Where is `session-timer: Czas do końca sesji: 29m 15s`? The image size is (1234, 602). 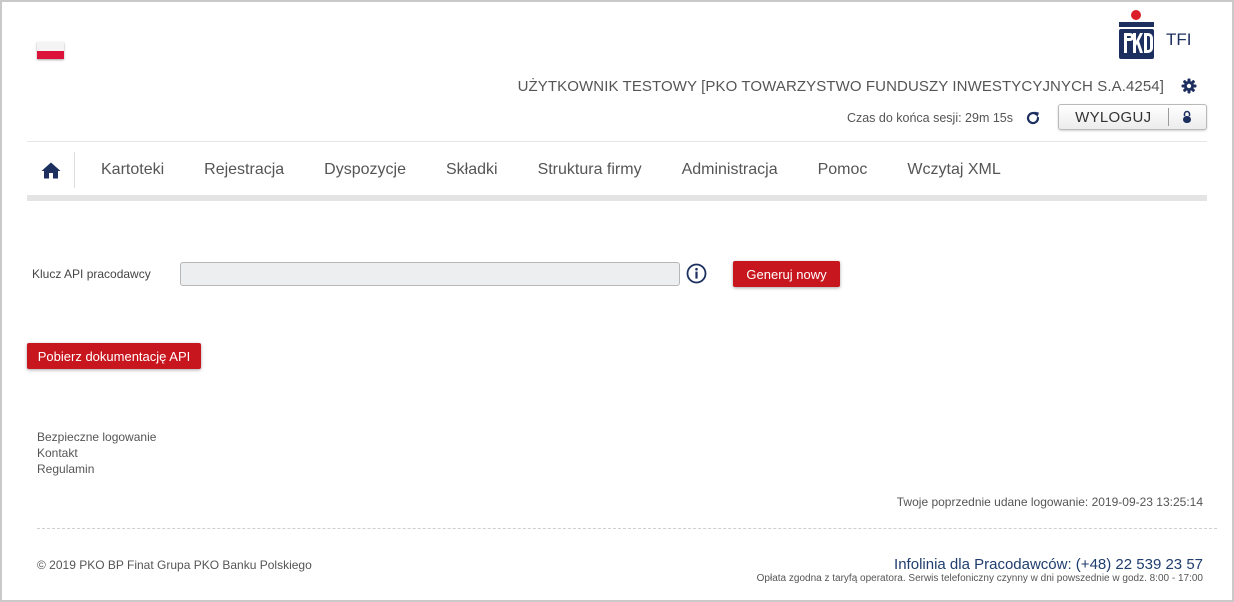 session-timer: Czas do końca sesji: 29m 15s is located at coordinates (929, 118).